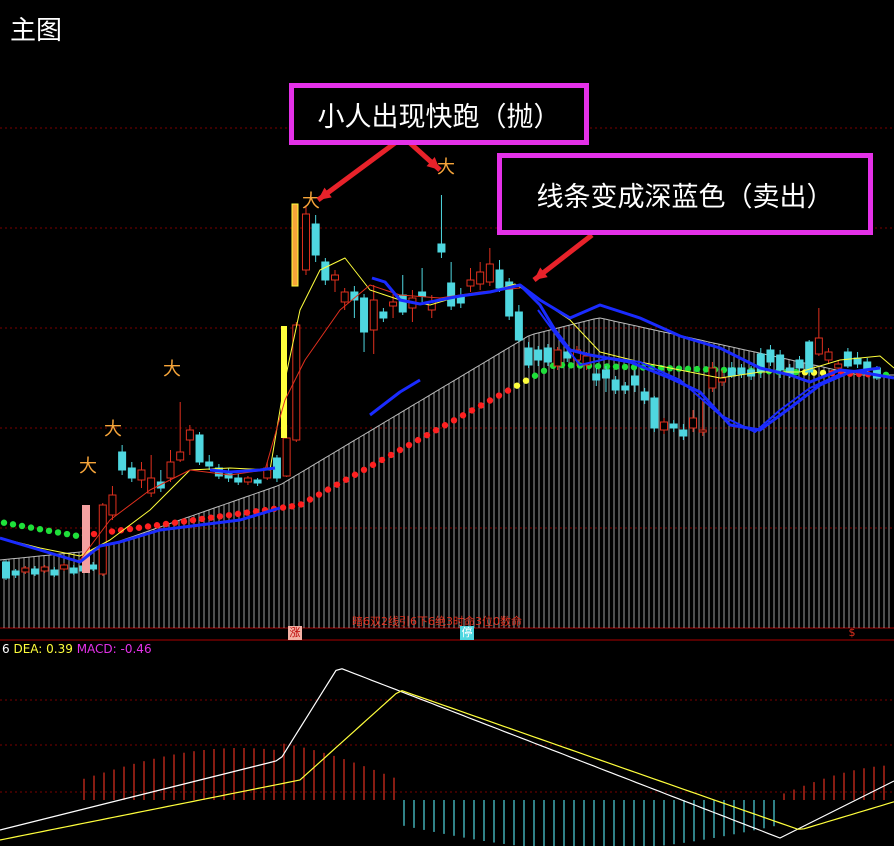 The image size is (894, 846). What do you see at coordinates (36, 31) in the screenshot?
I see `panel-title: 主图` at bounding box center [36, 31].